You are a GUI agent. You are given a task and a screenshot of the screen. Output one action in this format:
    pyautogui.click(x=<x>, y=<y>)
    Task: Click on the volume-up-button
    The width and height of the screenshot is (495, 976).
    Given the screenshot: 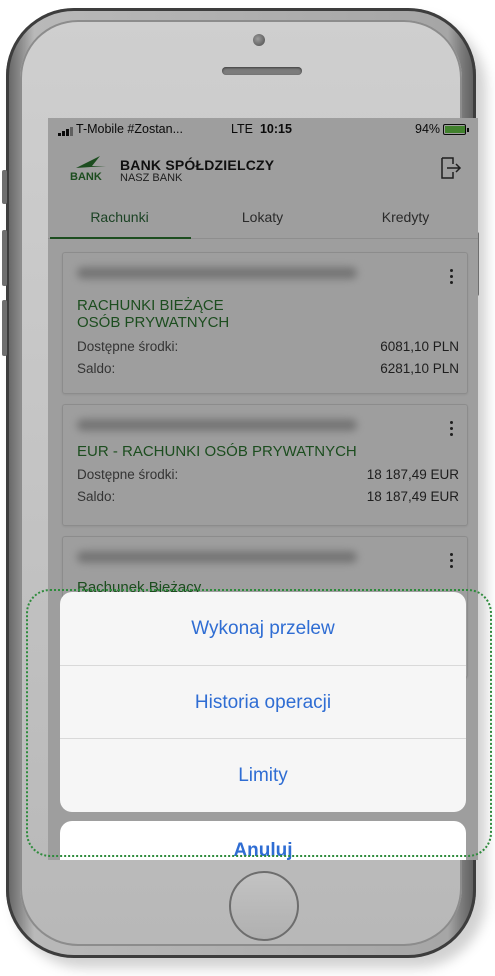 What is the action you would take?
    pyautogui.click(x=4, y=258)
    